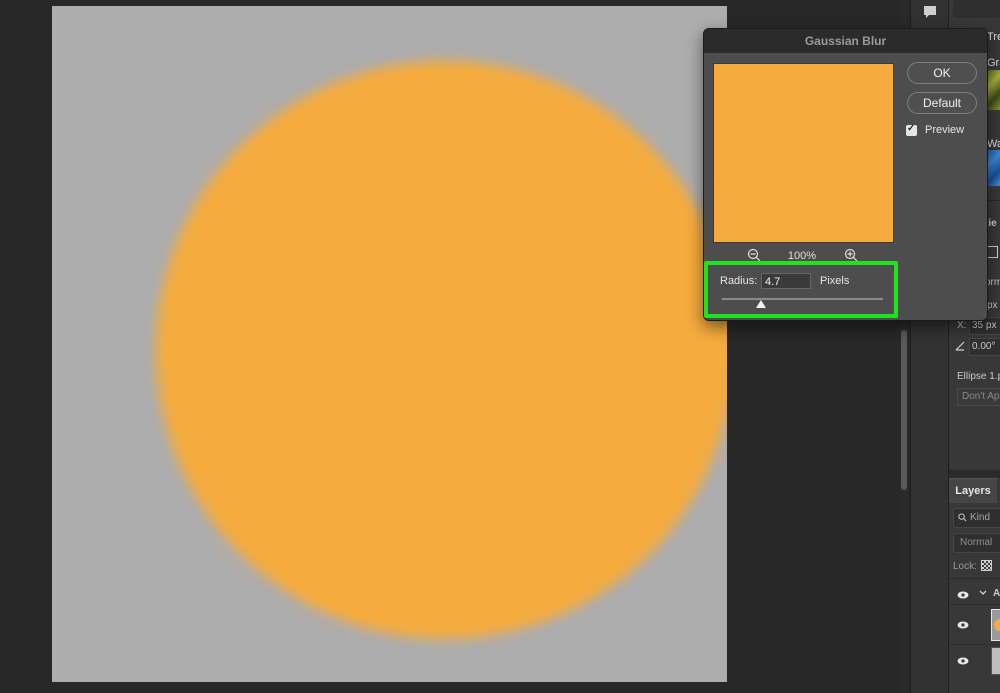 The image size is (1000, 693). Describe the element at coordinates (930, 12) in the screenshot. I see `comment-icon` at that location.